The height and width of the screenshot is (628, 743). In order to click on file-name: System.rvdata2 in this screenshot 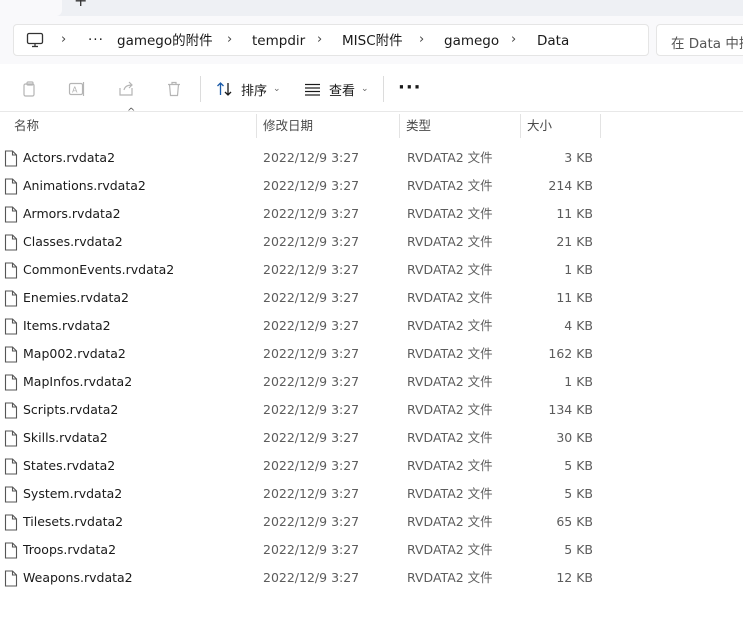, I will do `click(73, 493)`.